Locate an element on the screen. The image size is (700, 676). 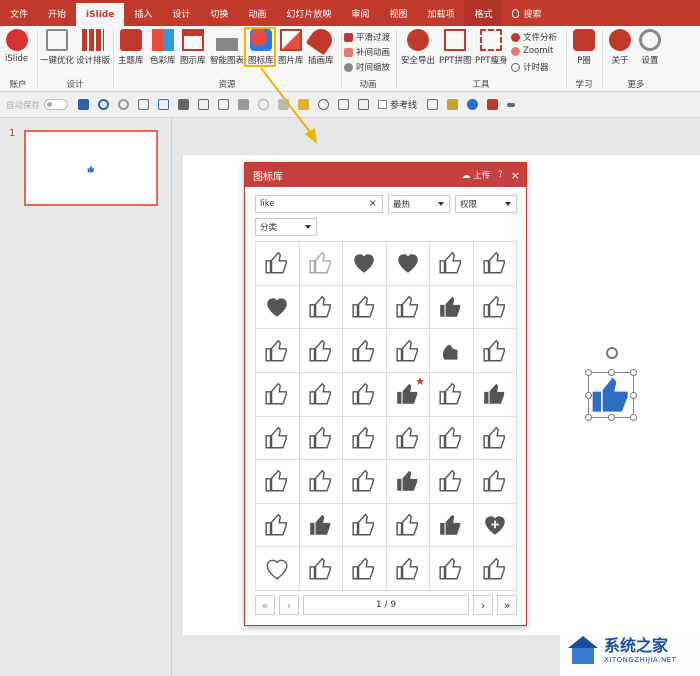
fill-color-icon is located at coordinates (453, 104).